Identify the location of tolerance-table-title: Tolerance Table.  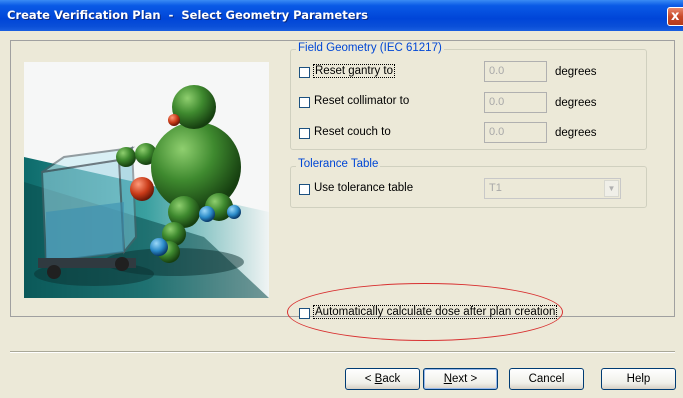
(338, 164).